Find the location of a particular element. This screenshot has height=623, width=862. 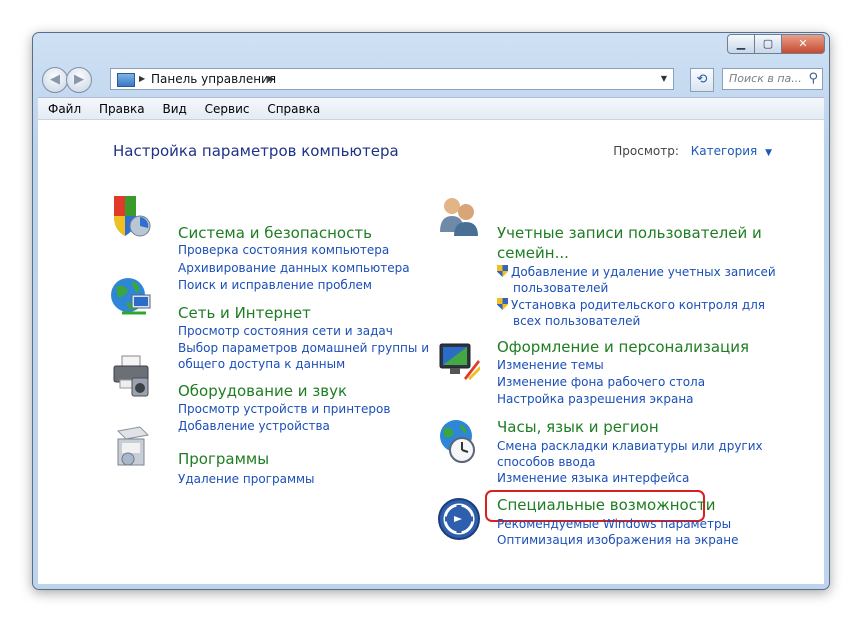

link-backup: Архивирование данных компьютера is located at coordinates (294, 268).